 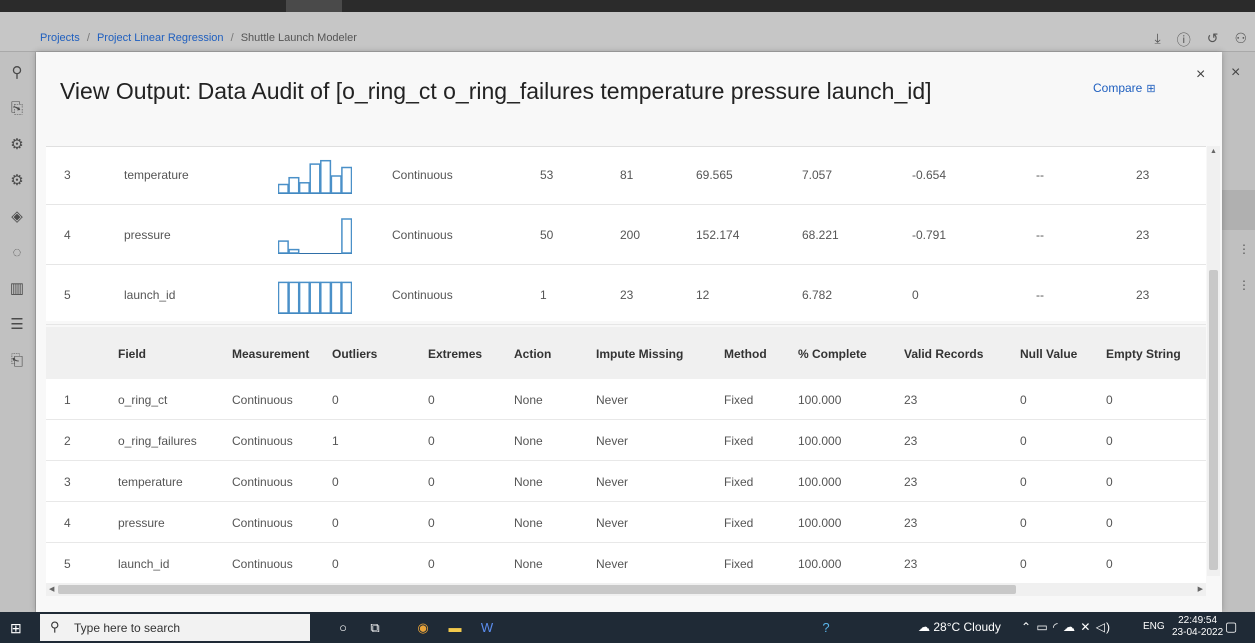 What do you see at coordinates (51, 589) in the screenshot?
I see `scroll-left-icon: ◀` at bounding box center [51, 589].